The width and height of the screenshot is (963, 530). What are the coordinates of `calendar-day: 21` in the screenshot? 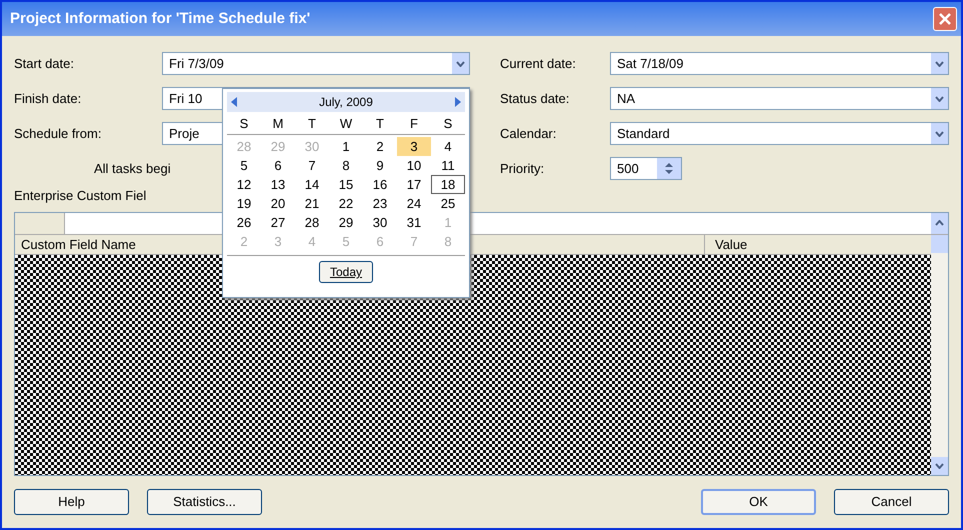 It's located at (312, 203).